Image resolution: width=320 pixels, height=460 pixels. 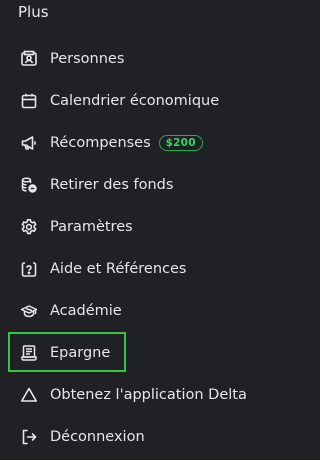 I want to click on menu-item-label: Obtenez l'application Delta, so click(x=148, y=395).